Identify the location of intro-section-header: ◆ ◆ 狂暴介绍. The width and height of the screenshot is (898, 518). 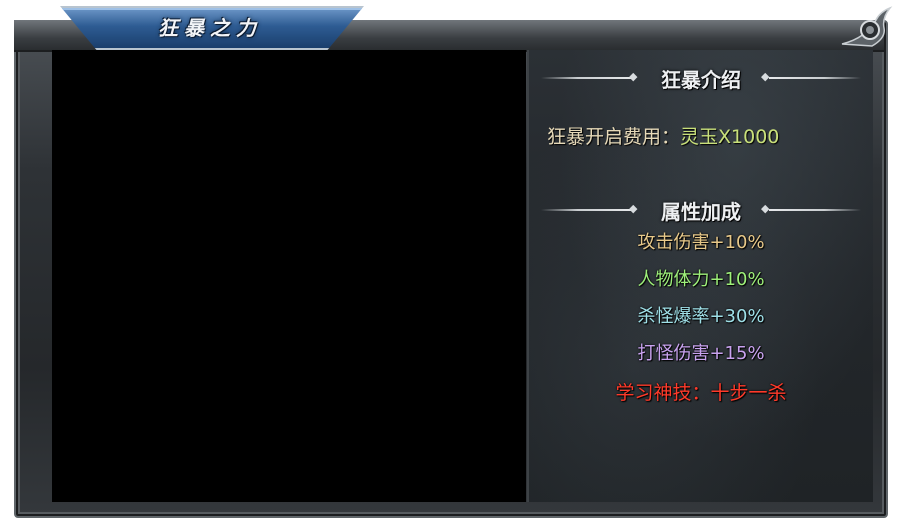
(701, 78).